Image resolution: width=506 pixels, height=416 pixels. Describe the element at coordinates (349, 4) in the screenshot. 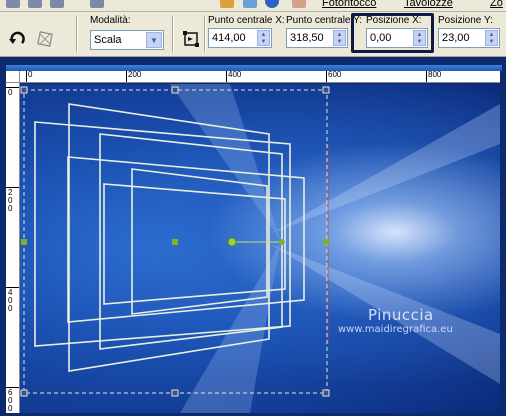

I see `menu-fotoritocco: Fotoritocco` at that location.